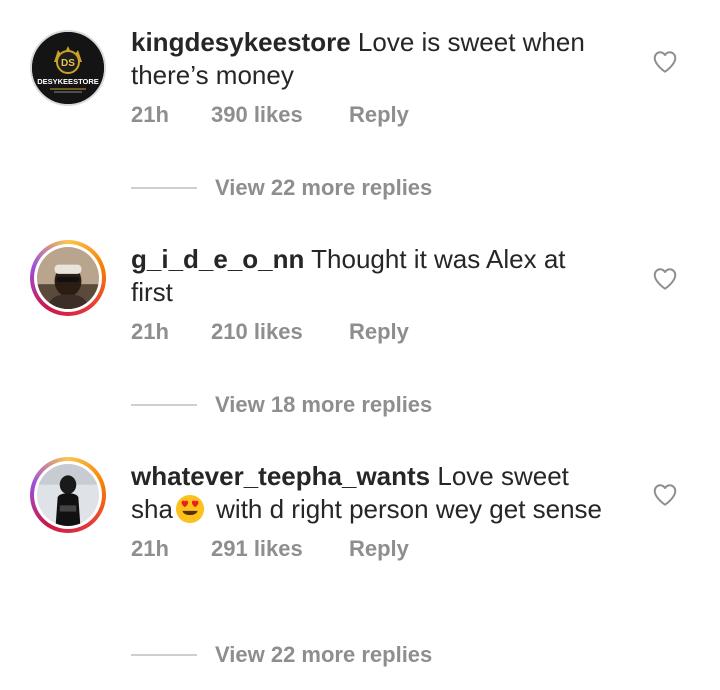 Image resolution: width=720 pixels, height=690 pixels. I want to click on view-replies-button: View 18 more replies, so click(281, 405).